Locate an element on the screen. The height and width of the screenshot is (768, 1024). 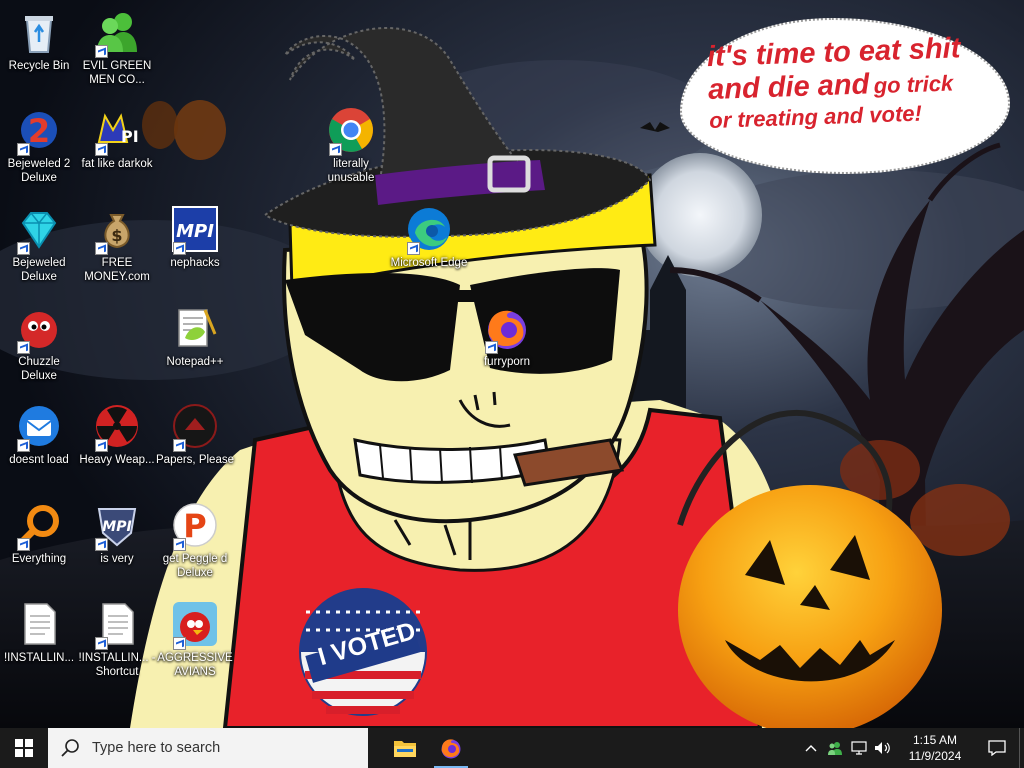
taskbar-search-box: Type here to search is located at coordinates (208, 748).